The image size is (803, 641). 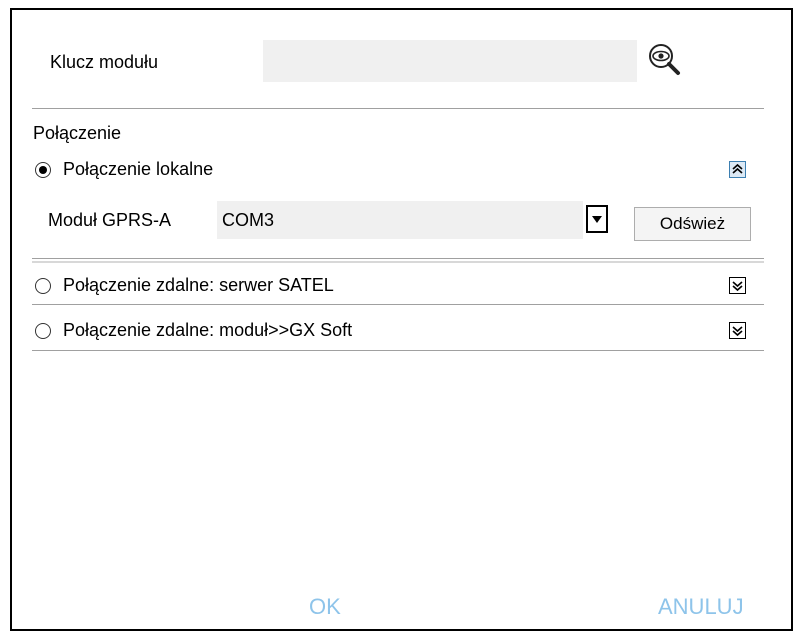 I want to click on radio-local-connection: Połączenie lokalne, so click(x=399, y=170).